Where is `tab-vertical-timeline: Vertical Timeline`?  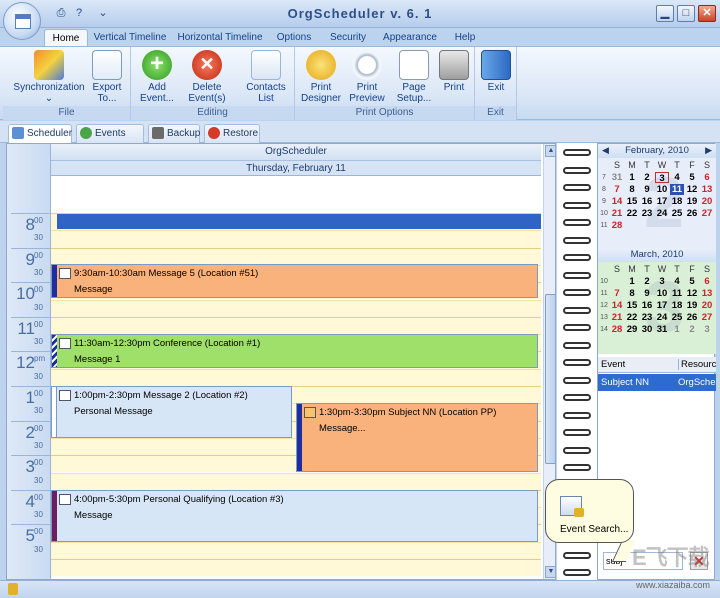 tab-vertical-timeline: Vertical Timeline is located at coordinates (130, 38).